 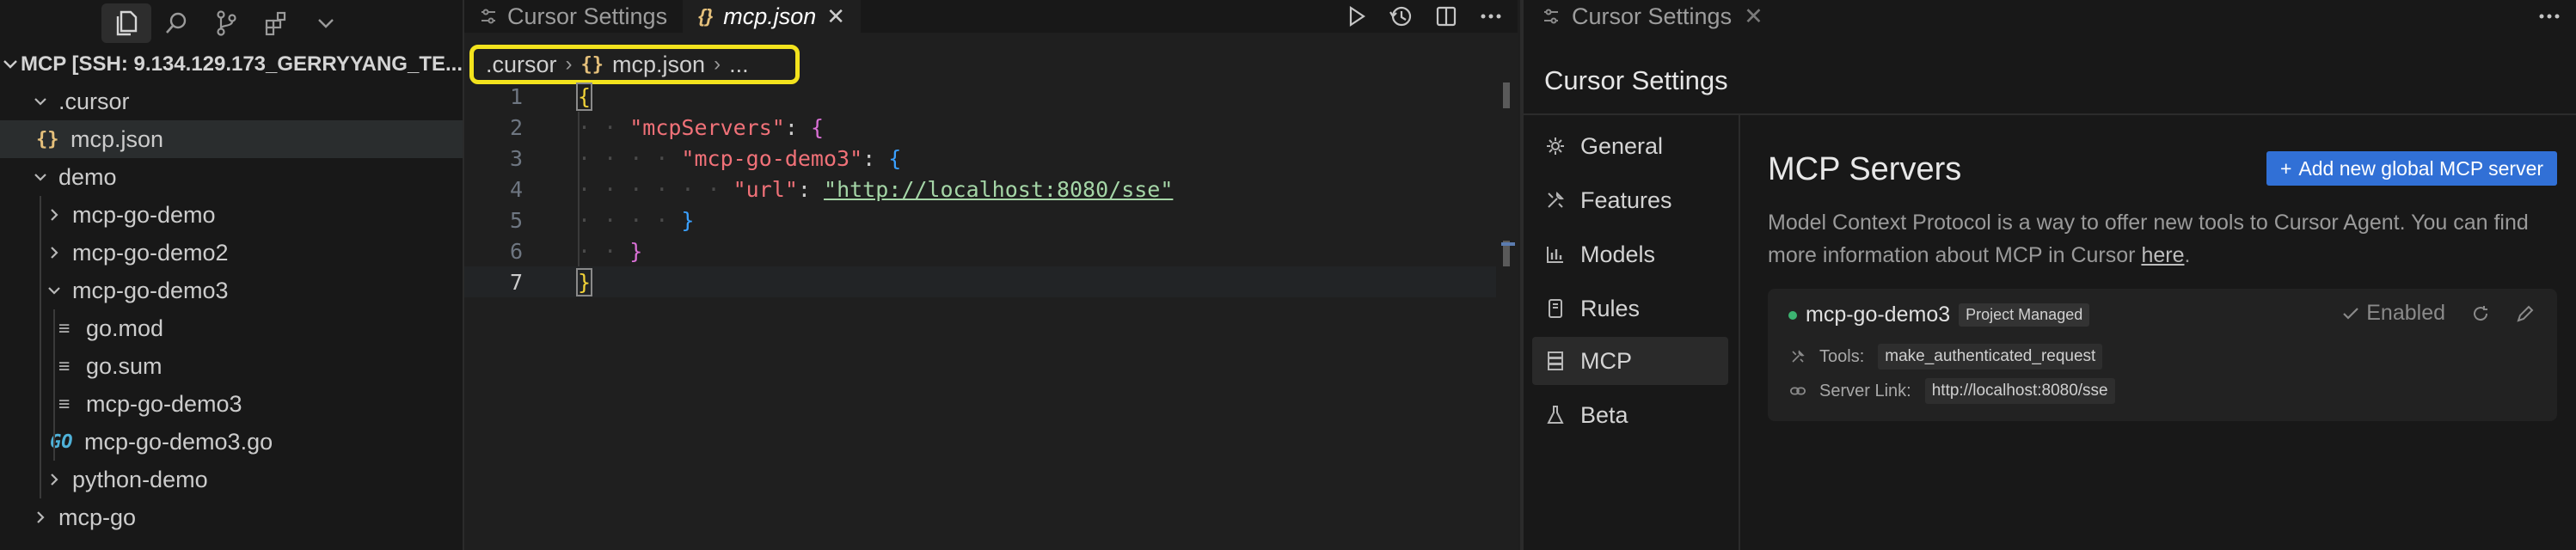 I want to click on code-line: 3 · · · · "mcp-go-demo3": {, so click(x=980, y=158).